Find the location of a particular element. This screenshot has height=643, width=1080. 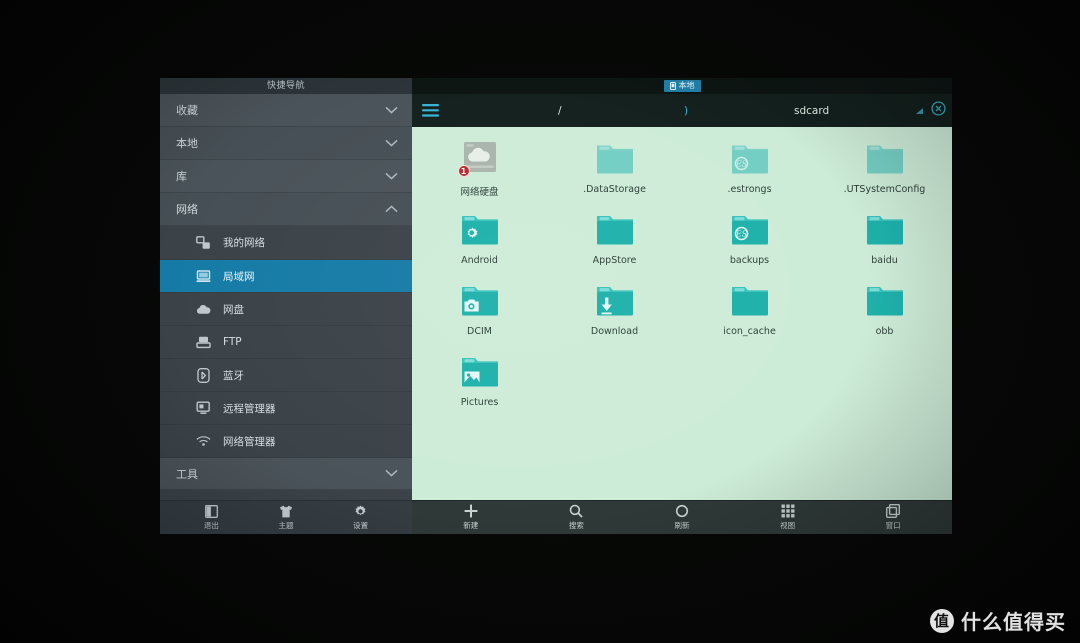

sidebar-item-ftp: FTP is located at coordinates (286, 341).